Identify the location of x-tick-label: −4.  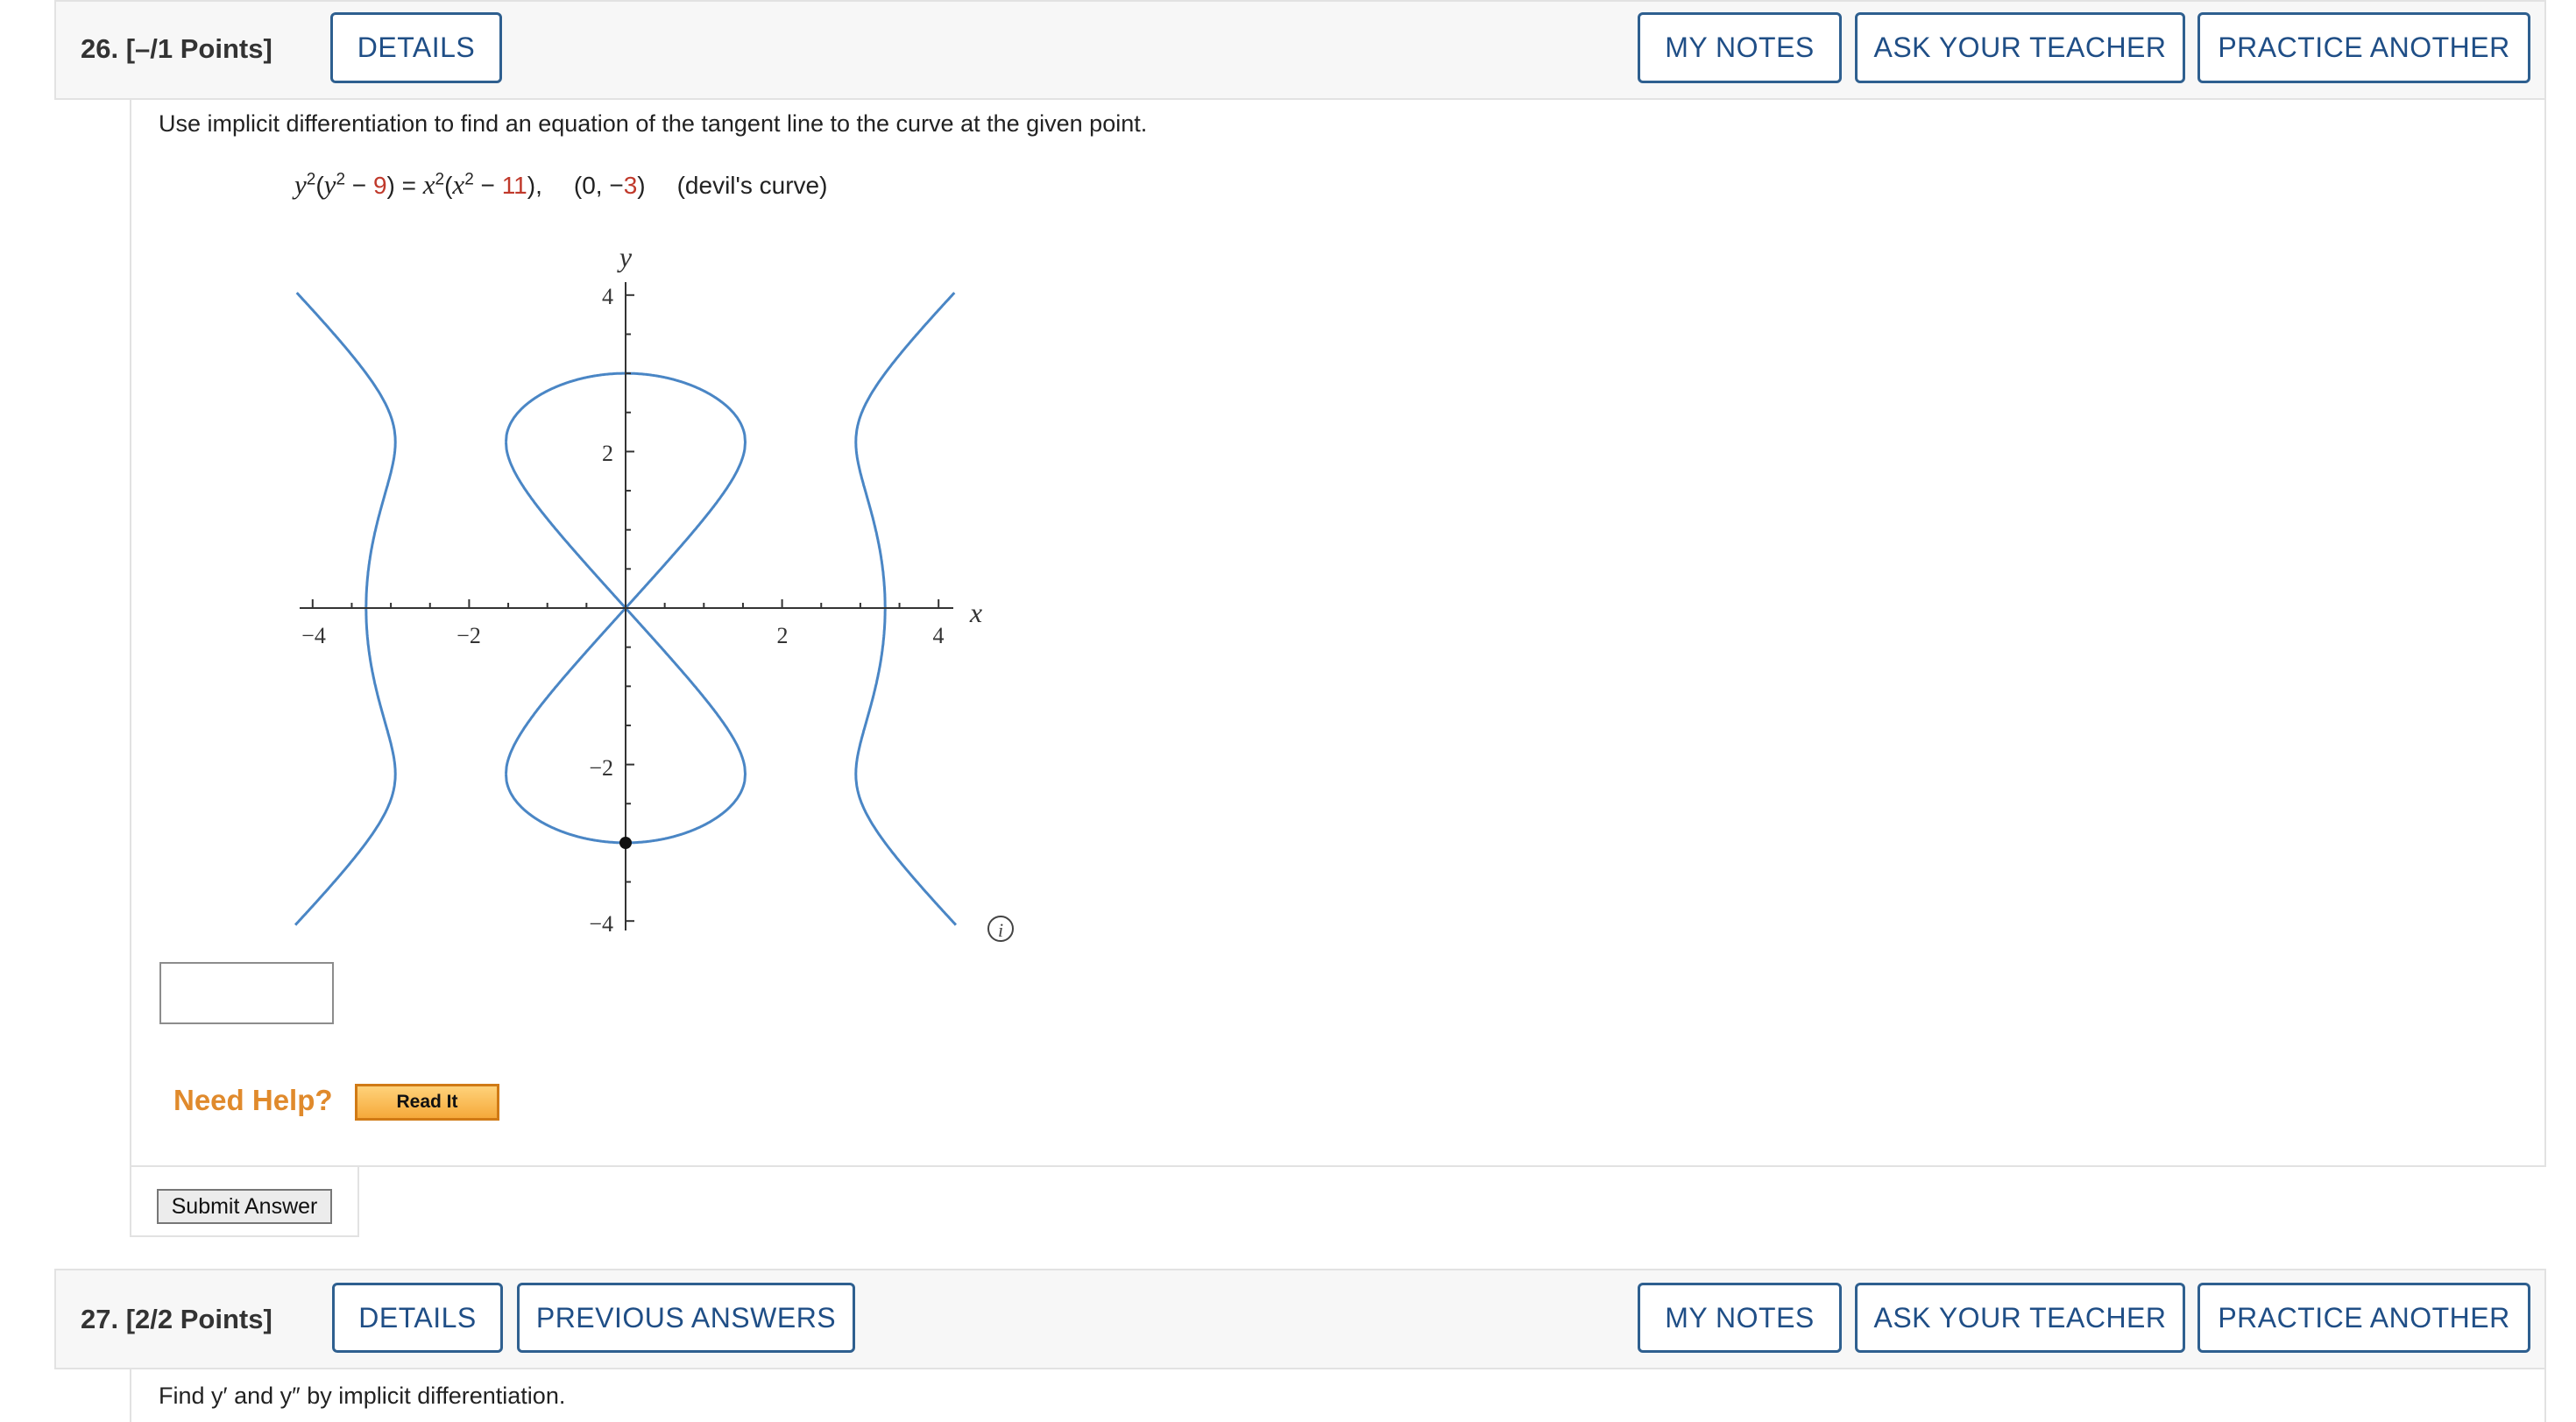
(313, 635).